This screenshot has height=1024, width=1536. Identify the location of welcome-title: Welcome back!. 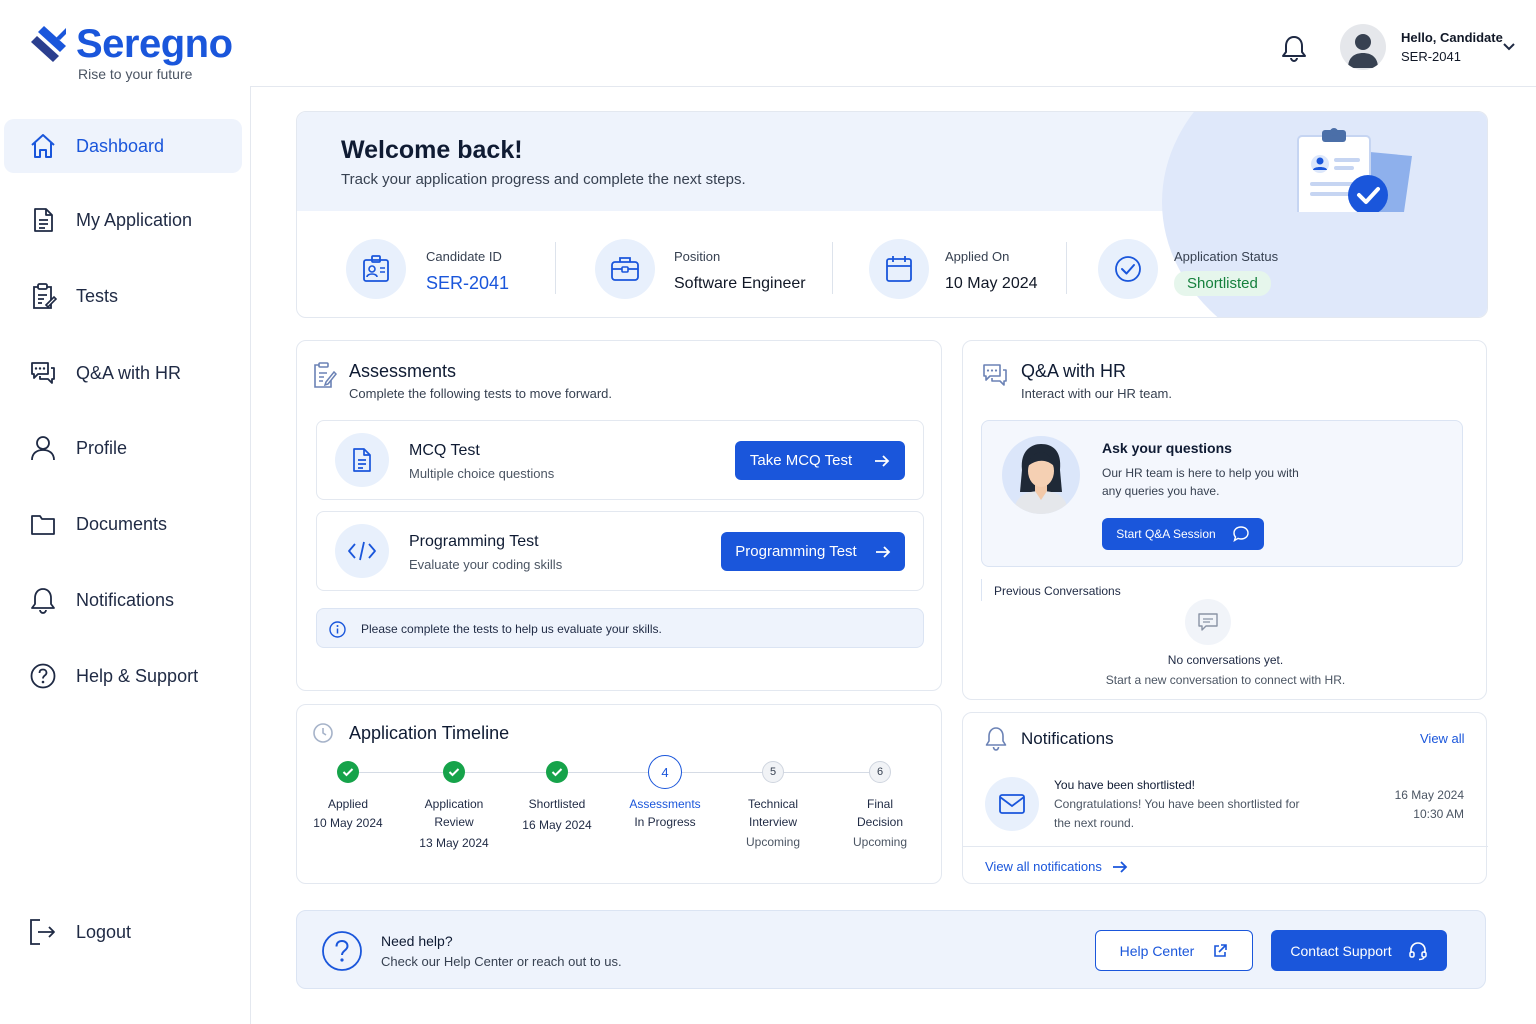
(432, 150).